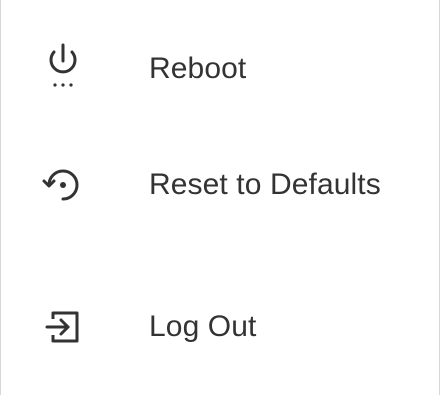 The height and width of the screenshot is (395, 441). I want to click on logout-icon, so click(63, 327).